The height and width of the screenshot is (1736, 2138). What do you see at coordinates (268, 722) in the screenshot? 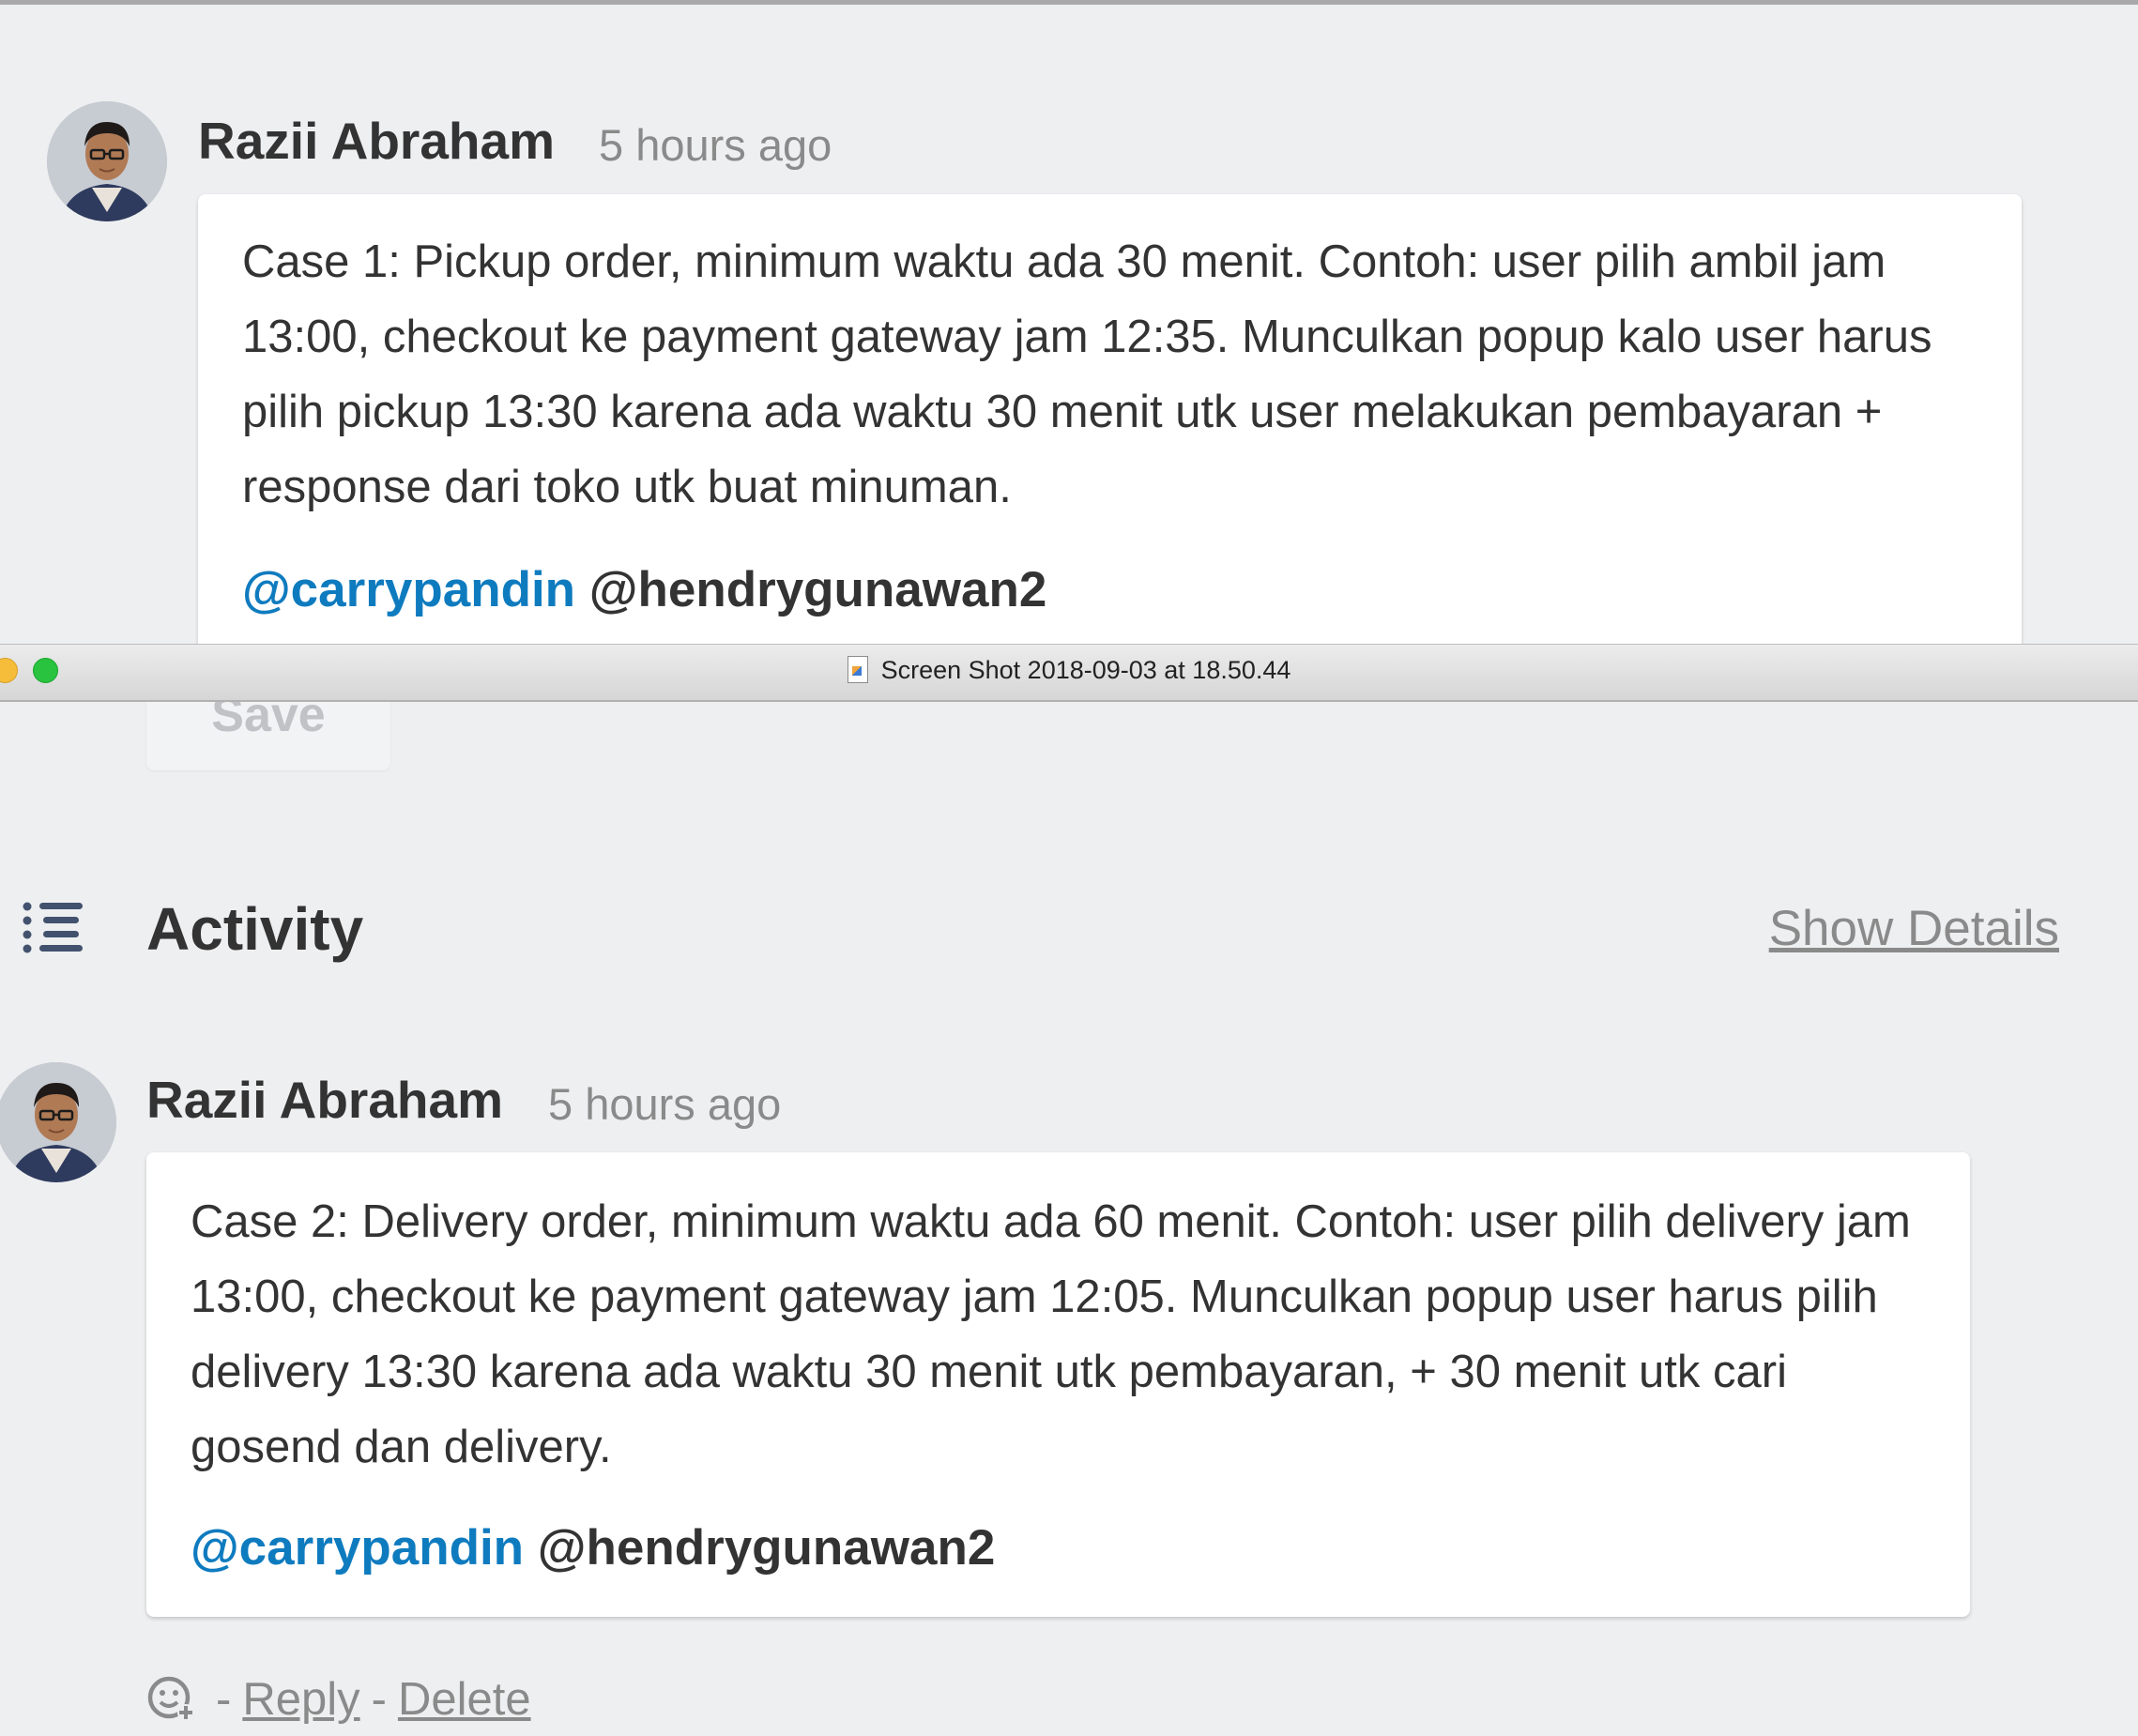
I see `save-button-label: Save` at bounding box center [268, 722].